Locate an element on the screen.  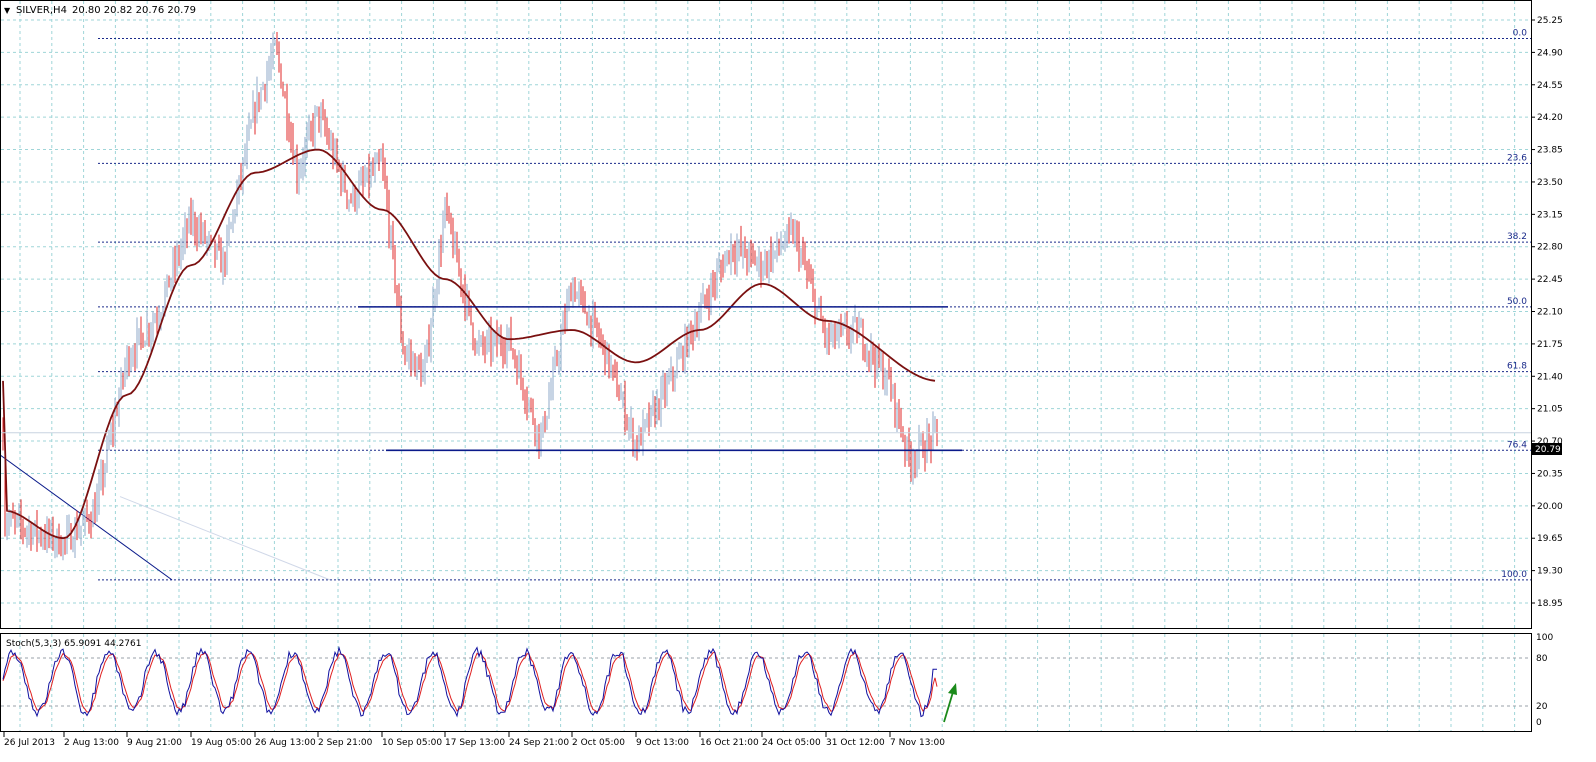
symbol-label: SILVER,H4 is located at coordinates (41, 10).